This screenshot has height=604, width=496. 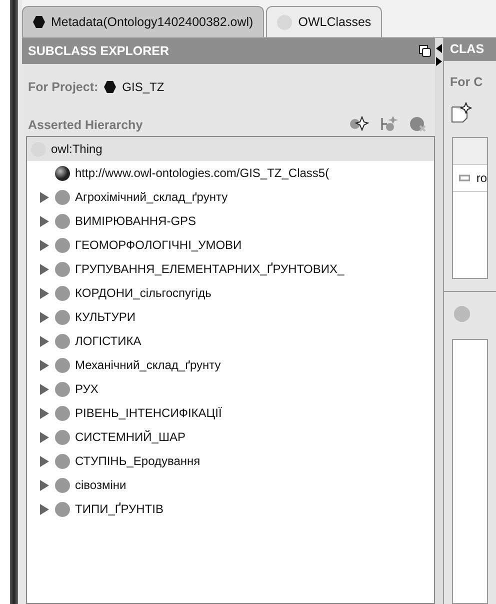 I want to click on add-subclass-icon, so click(x=359, y=124).